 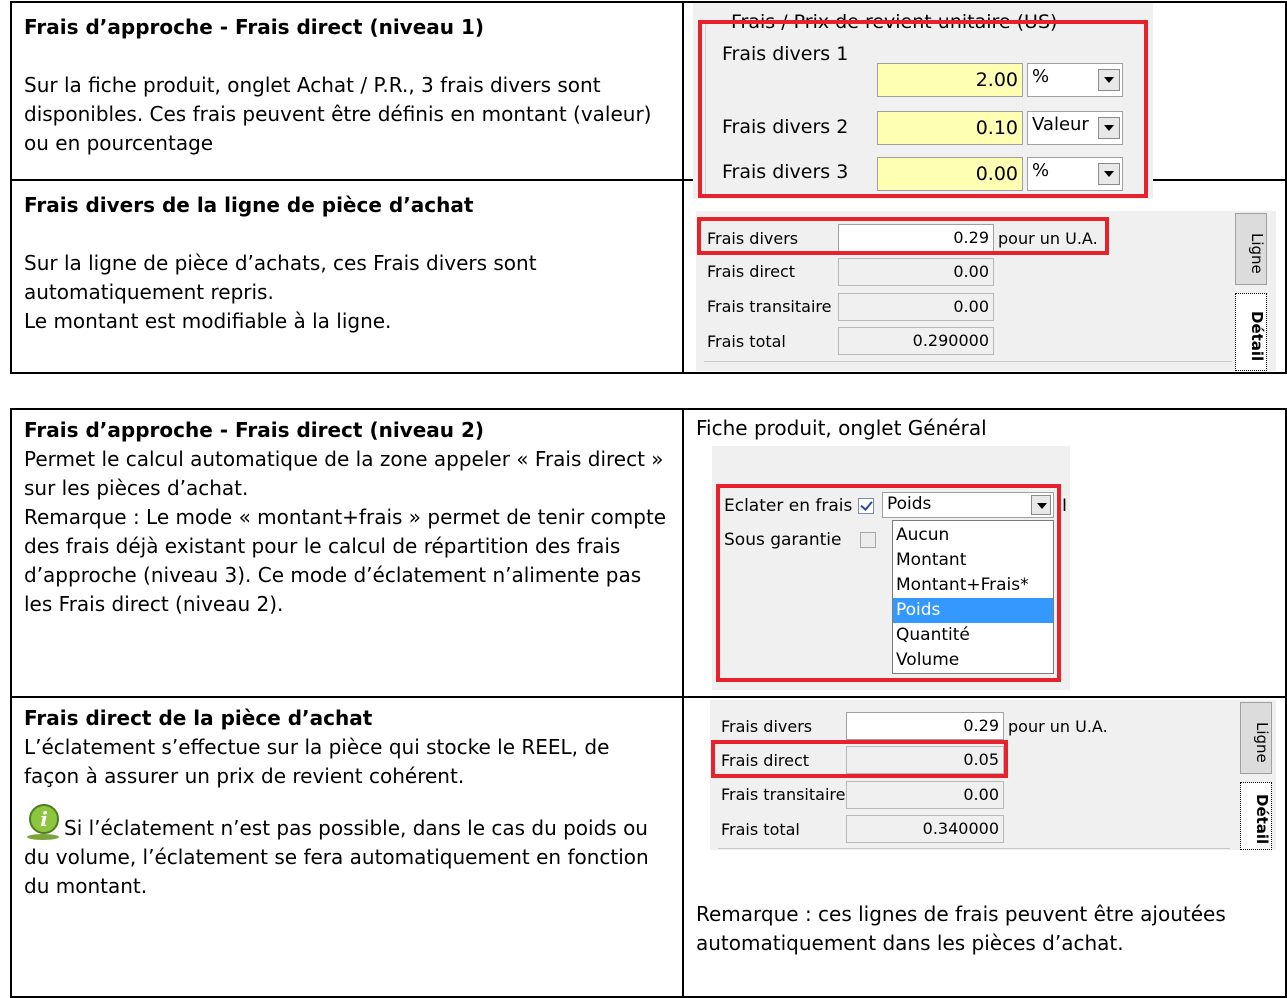 What do you see at coordinates (208, 321) in the screenshot?
I see `section-text: Le montant est modifiable à la ligne.` at bounding box center [208, 321].